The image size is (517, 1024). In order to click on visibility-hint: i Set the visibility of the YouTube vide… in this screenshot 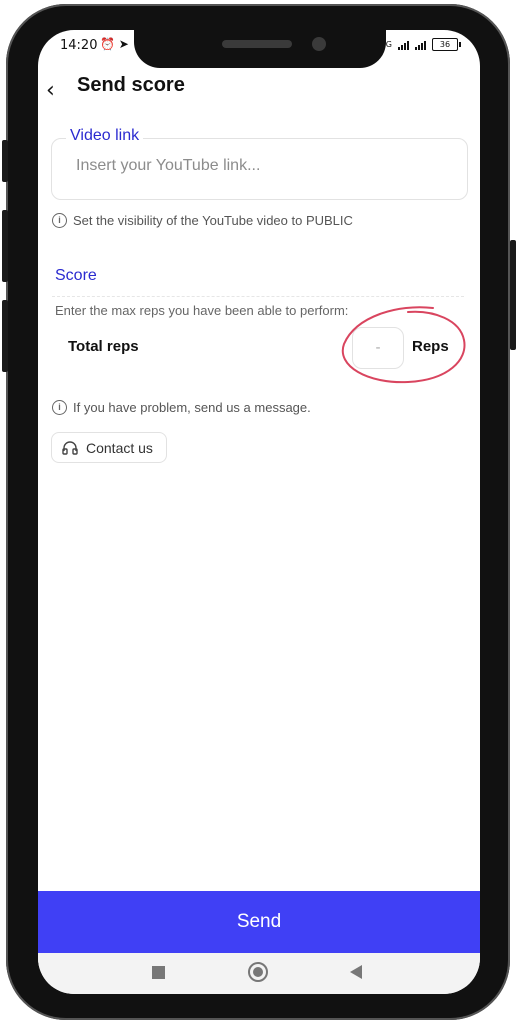, I will do `click(202, 220)`.